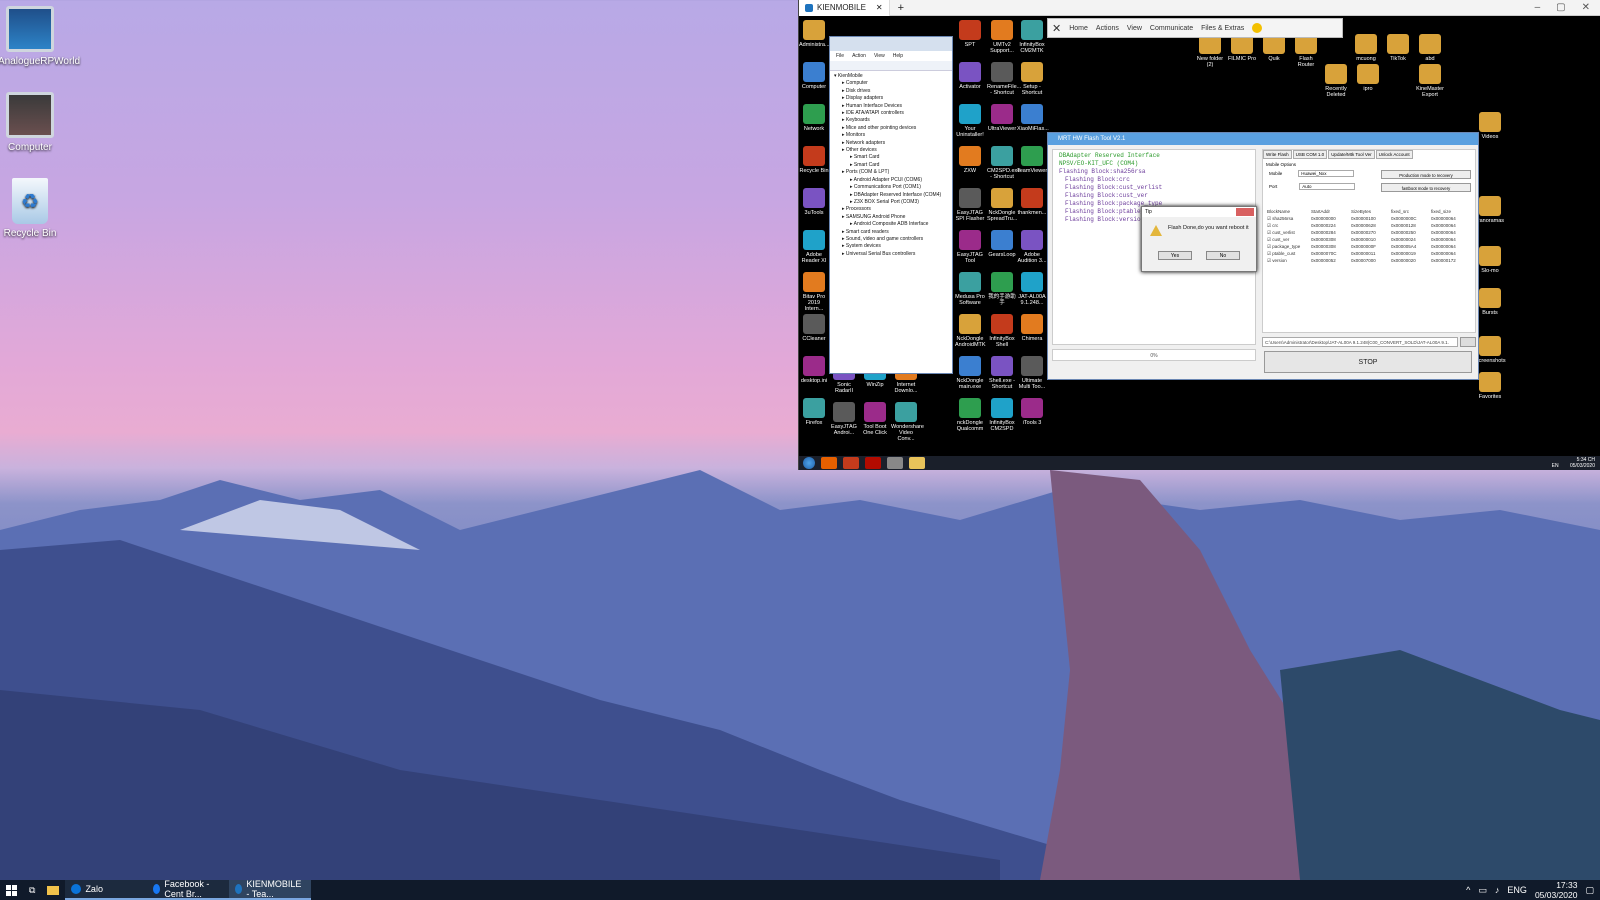  What do you see at coordinates (1430, 81) in the screenshot?
I see `remote-folder-icon: KineMaster Export` at bounding box center [1430, 81].